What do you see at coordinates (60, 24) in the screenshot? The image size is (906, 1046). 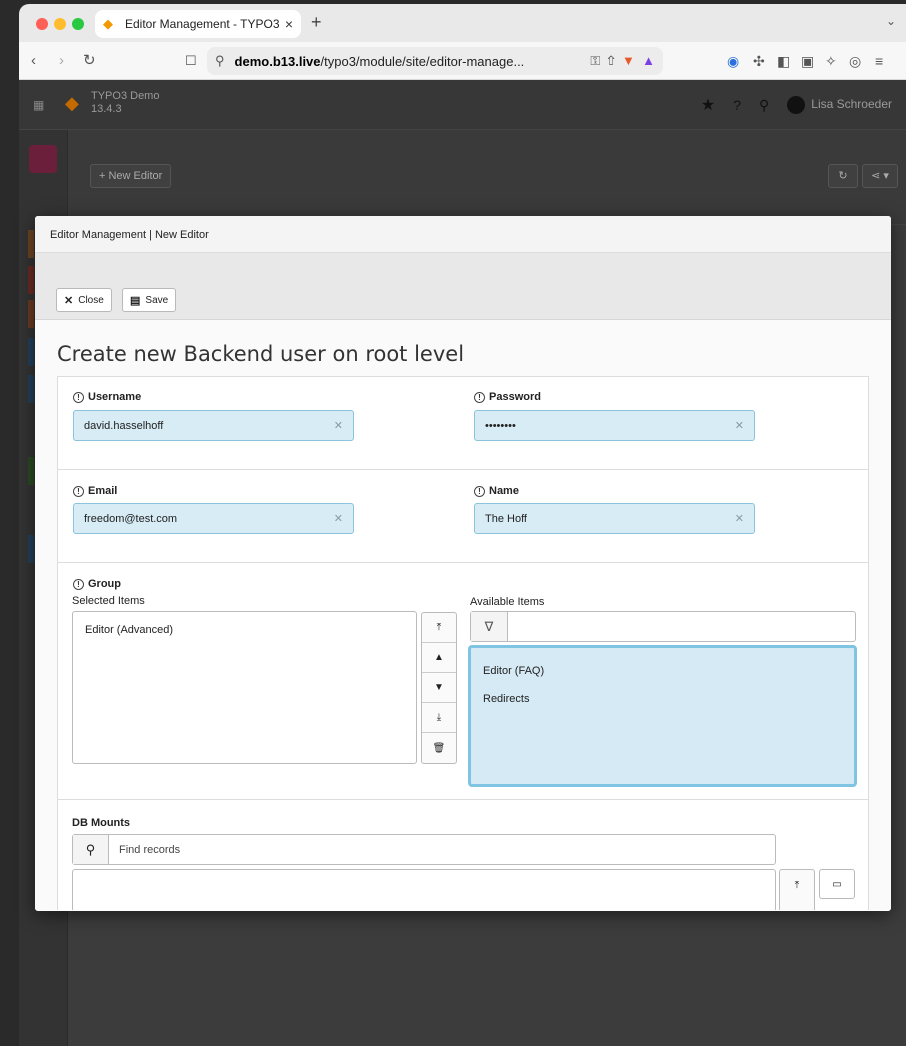 I see `minimize-window-button` at bounding box center [60, 24].